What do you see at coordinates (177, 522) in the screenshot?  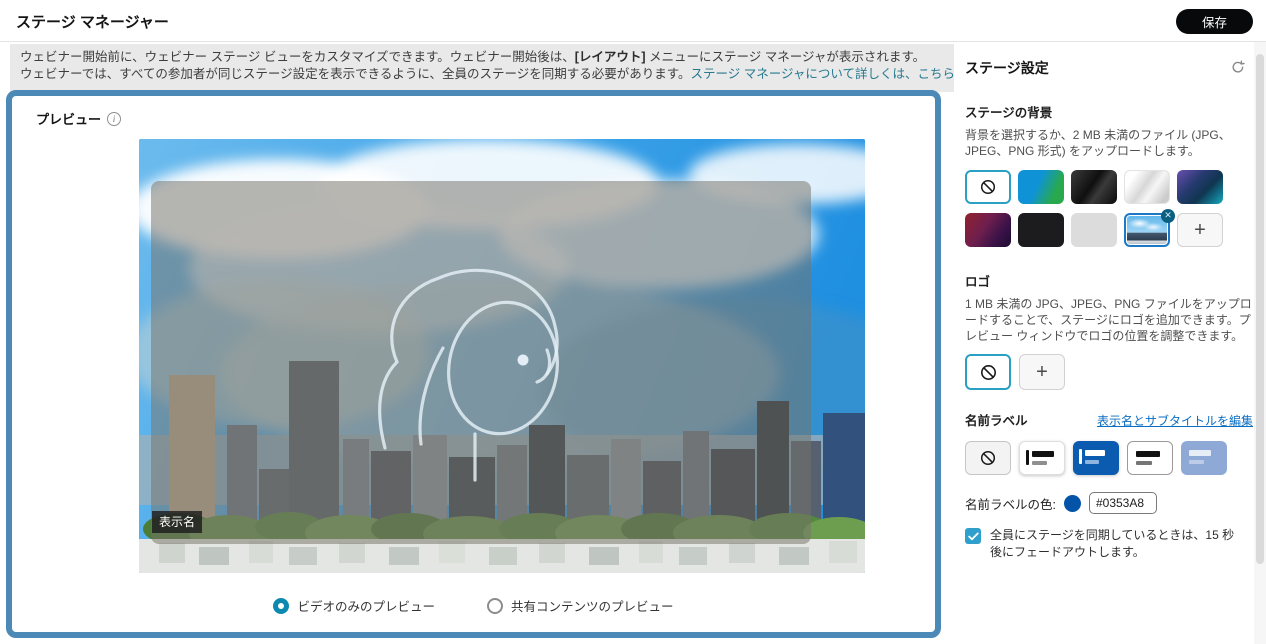 I see `display-name-tag: 表示名` at bounding box center [177, 522].